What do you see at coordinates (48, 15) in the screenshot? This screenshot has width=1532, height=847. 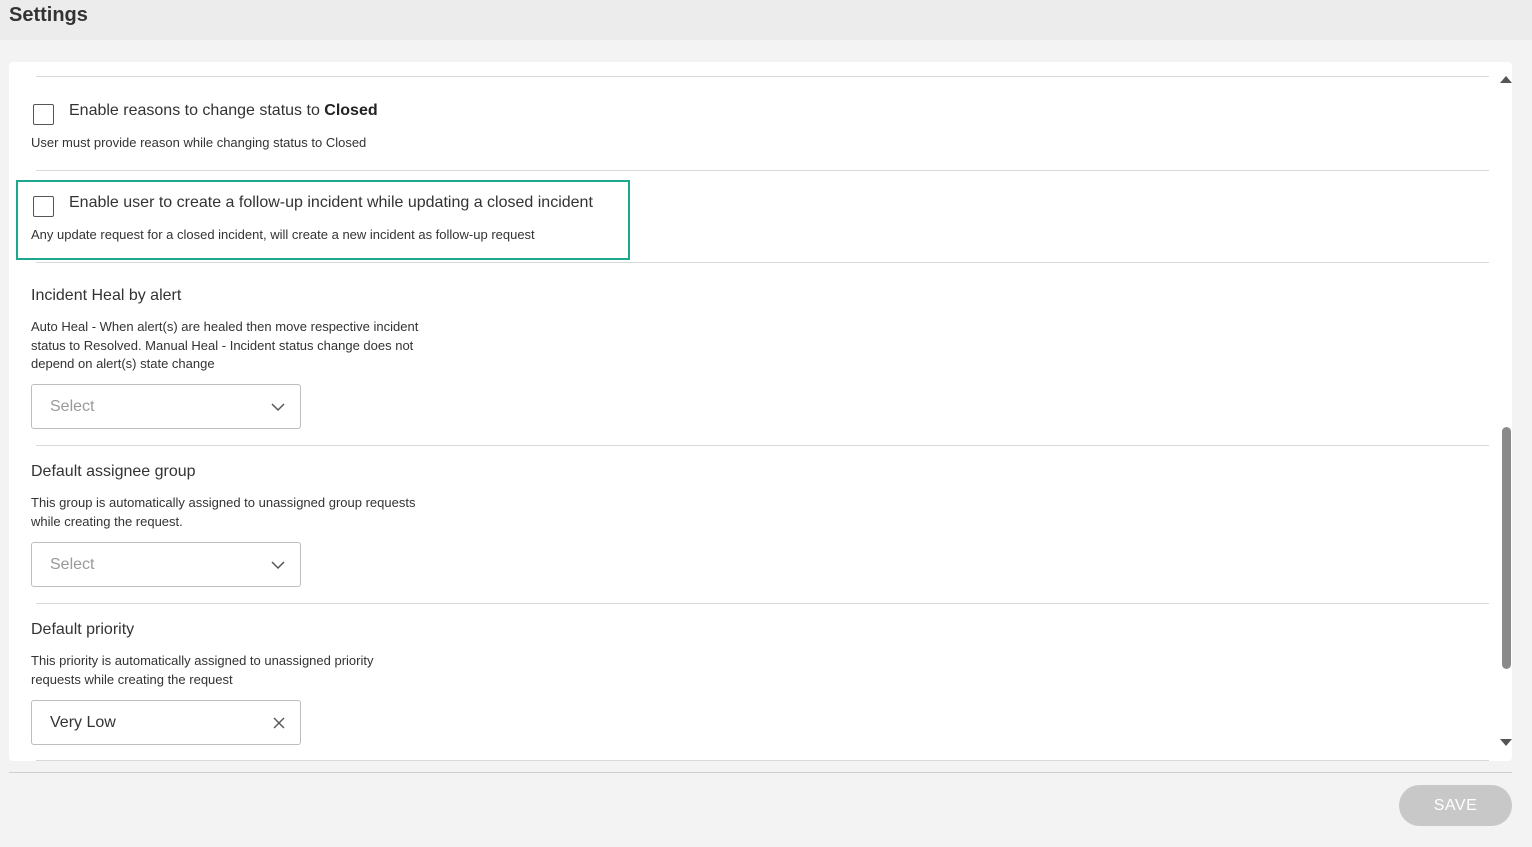 I see `page-title: Settings` at bounding box center [48, 15].